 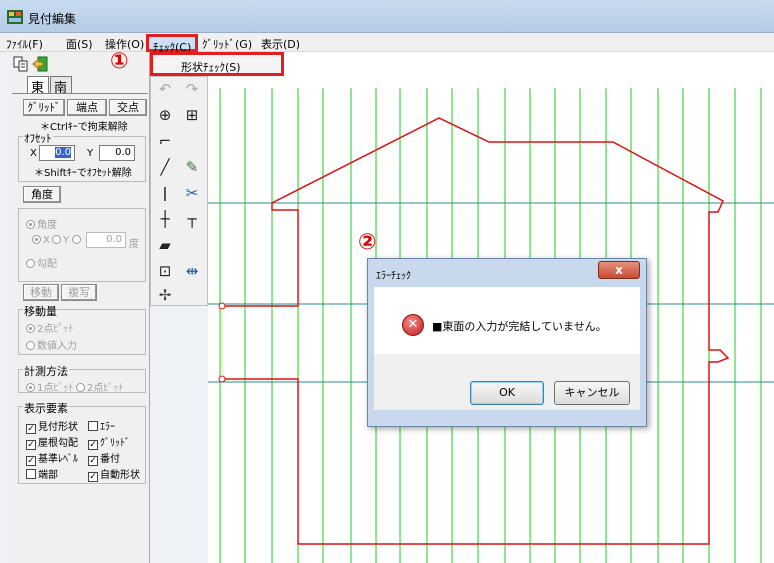 What do you see at coordinates (165, 167) in the screenshot?
I see `line-tool-icon: ╱` at bounding box center [165, 167].